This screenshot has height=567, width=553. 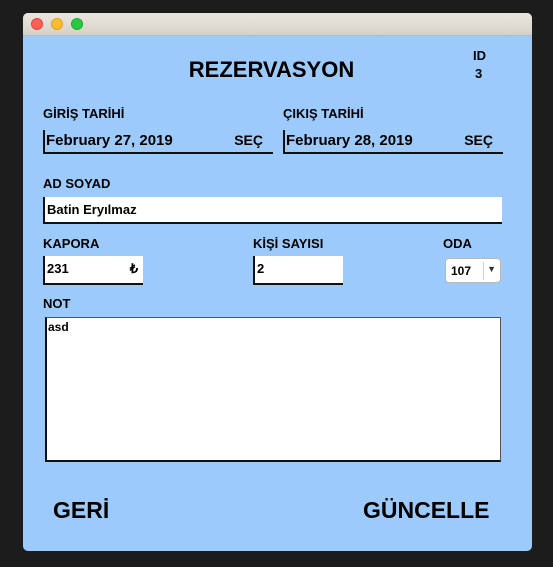 I want to click on note-label: NOT, so click(x=57, y=303).